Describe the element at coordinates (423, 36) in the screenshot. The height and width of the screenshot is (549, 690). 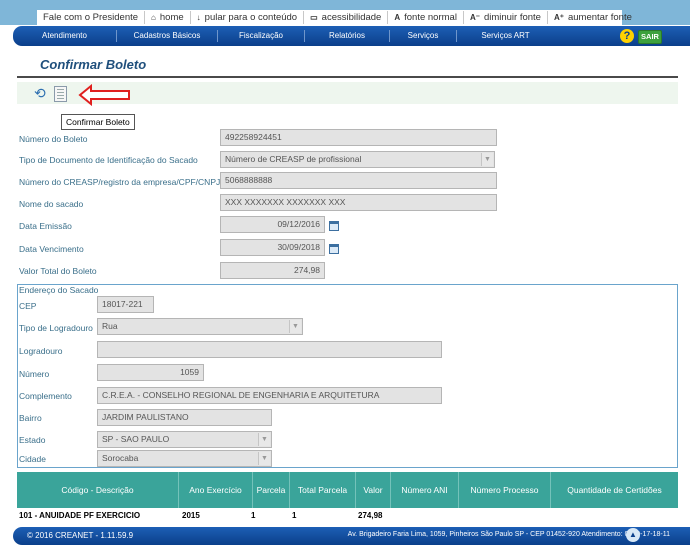
I see `nav-servicos: Serviços` at that location.